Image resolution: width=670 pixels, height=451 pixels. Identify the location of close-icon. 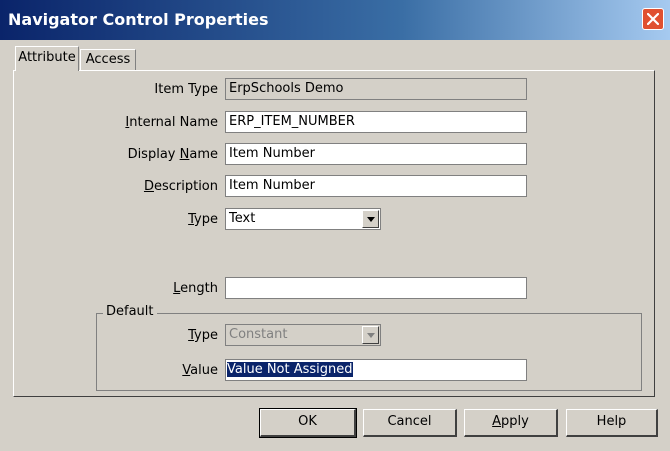
(653, 19).